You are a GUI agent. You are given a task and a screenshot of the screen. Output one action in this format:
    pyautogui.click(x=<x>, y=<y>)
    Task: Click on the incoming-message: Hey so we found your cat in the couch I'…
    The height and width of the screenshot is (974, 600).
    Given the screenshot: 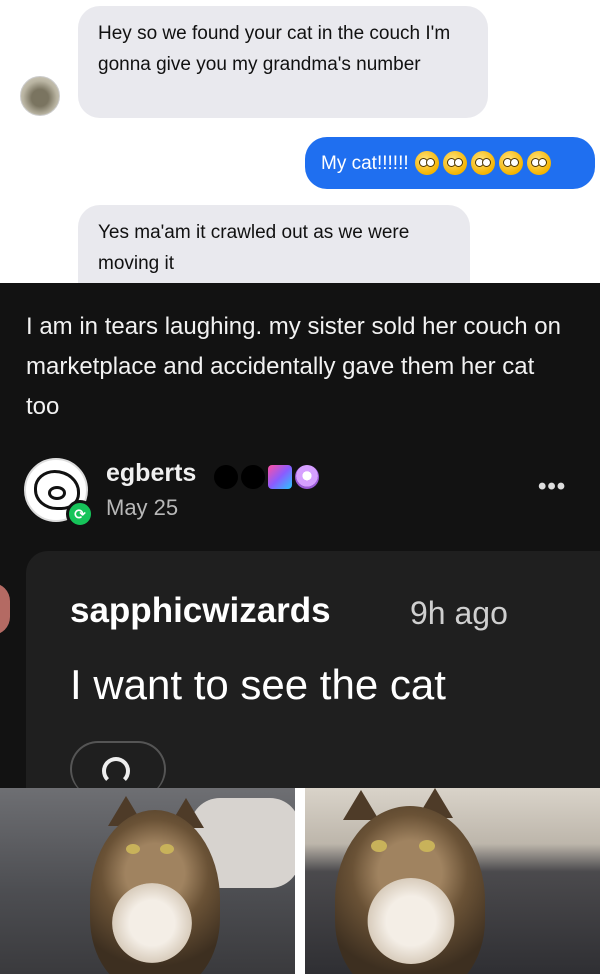 What is the action you would take?
    pyautogui.click(x=283, y=62)
    